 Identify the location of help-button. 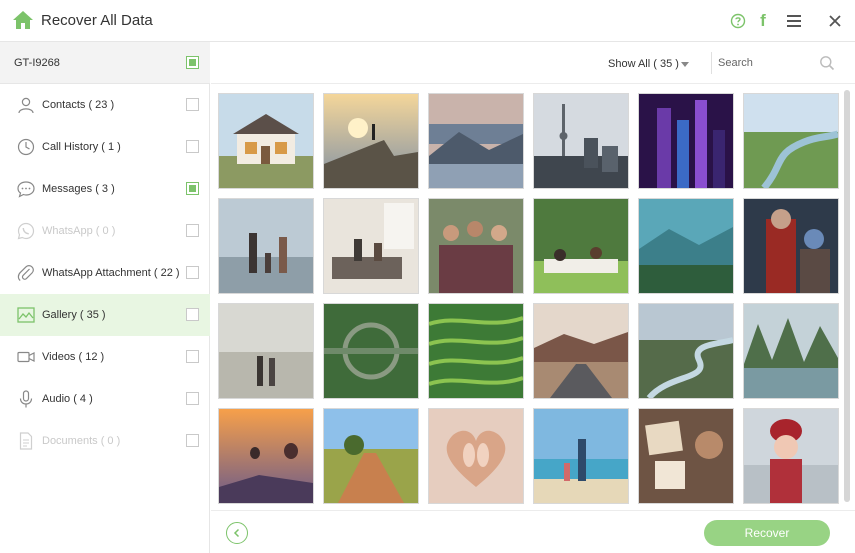
(738, 21).